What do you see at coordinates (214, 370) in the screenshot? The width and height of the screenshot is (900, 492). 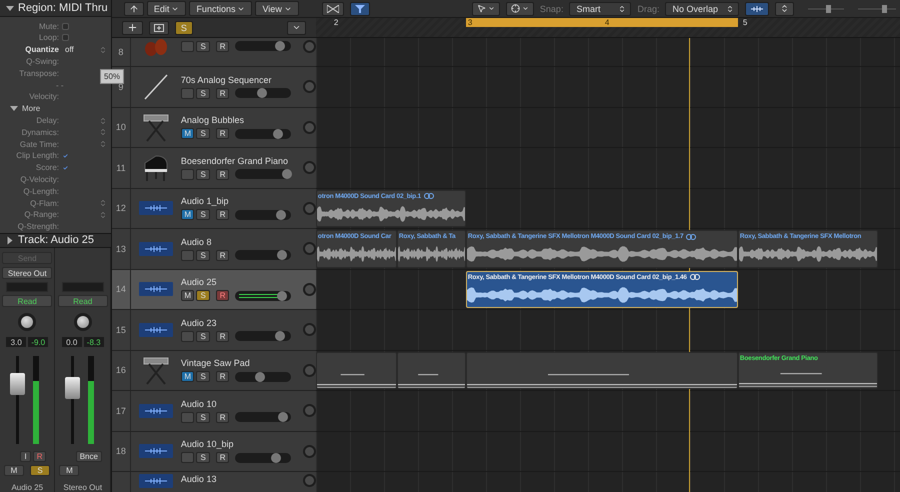 I see `track-row: 16 Vintage Saw Pad M S R` at bounding box center [214, 370].